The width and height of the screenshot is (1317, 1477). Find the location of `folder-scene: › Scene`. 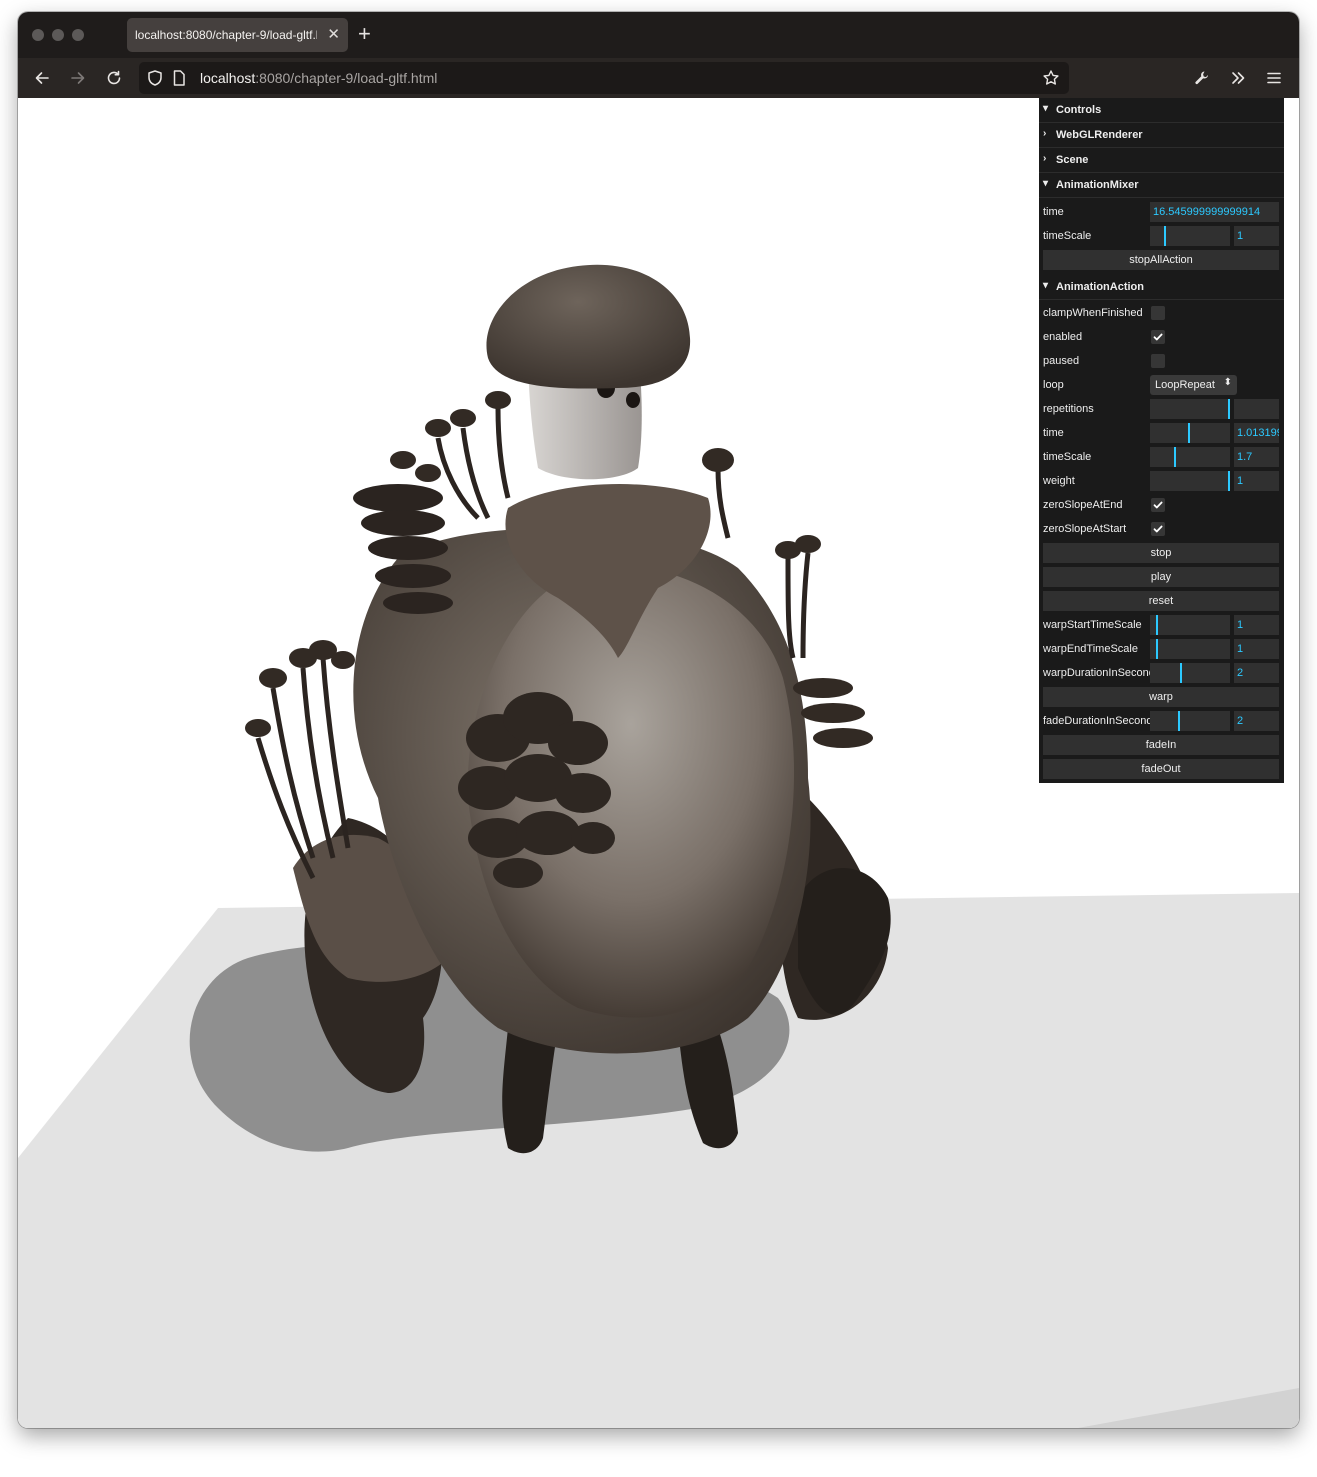

folder-scene: › Scene is located at coordinates (1161, 160).